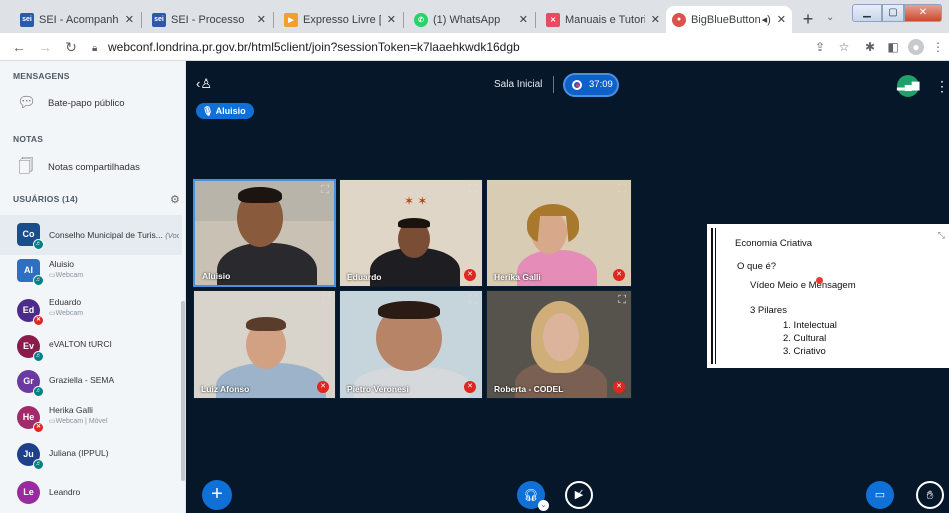 This screenshot has width=949, height=513. What do you see at coordinates (893, 47) in the screenshot?
I see `side-panel-icon: ◧` at bounding box center [893, 47].